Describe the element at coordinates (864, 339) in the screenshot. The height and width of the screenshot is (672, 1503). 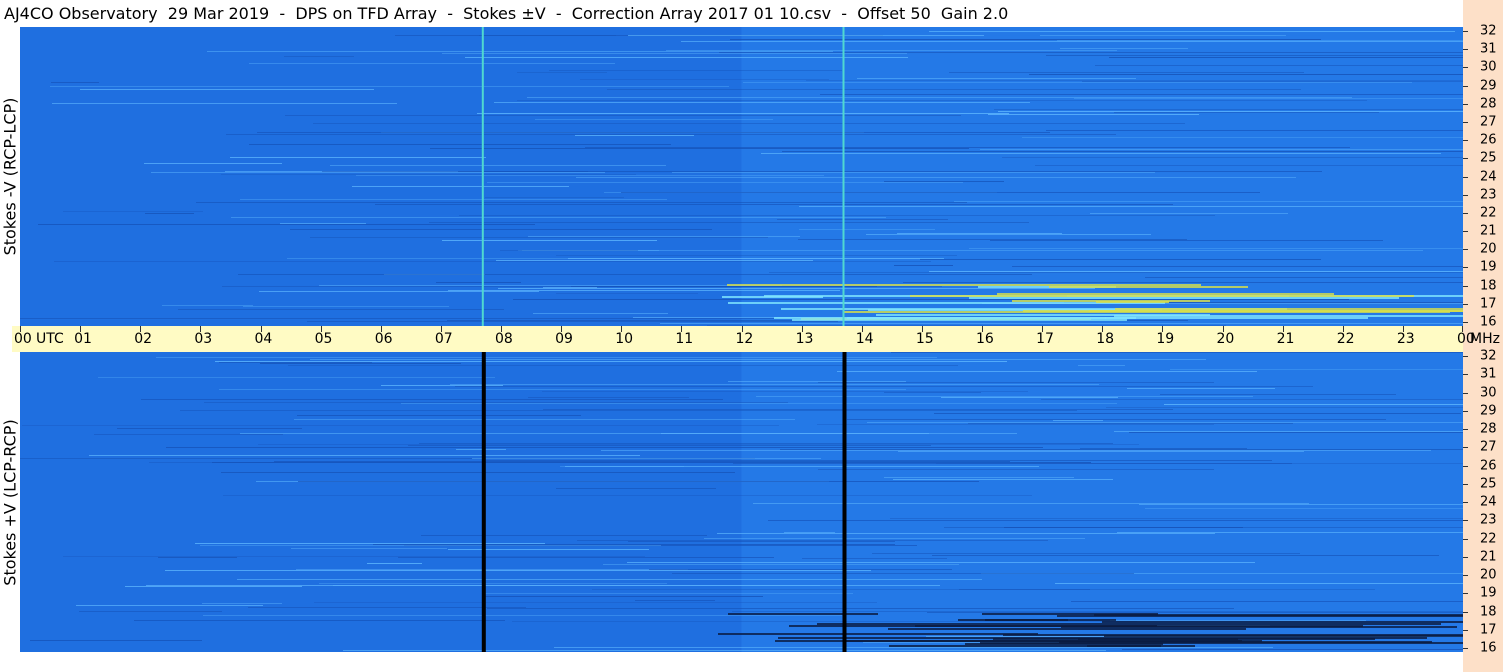
I see `time-tick-label: 14` at that location.